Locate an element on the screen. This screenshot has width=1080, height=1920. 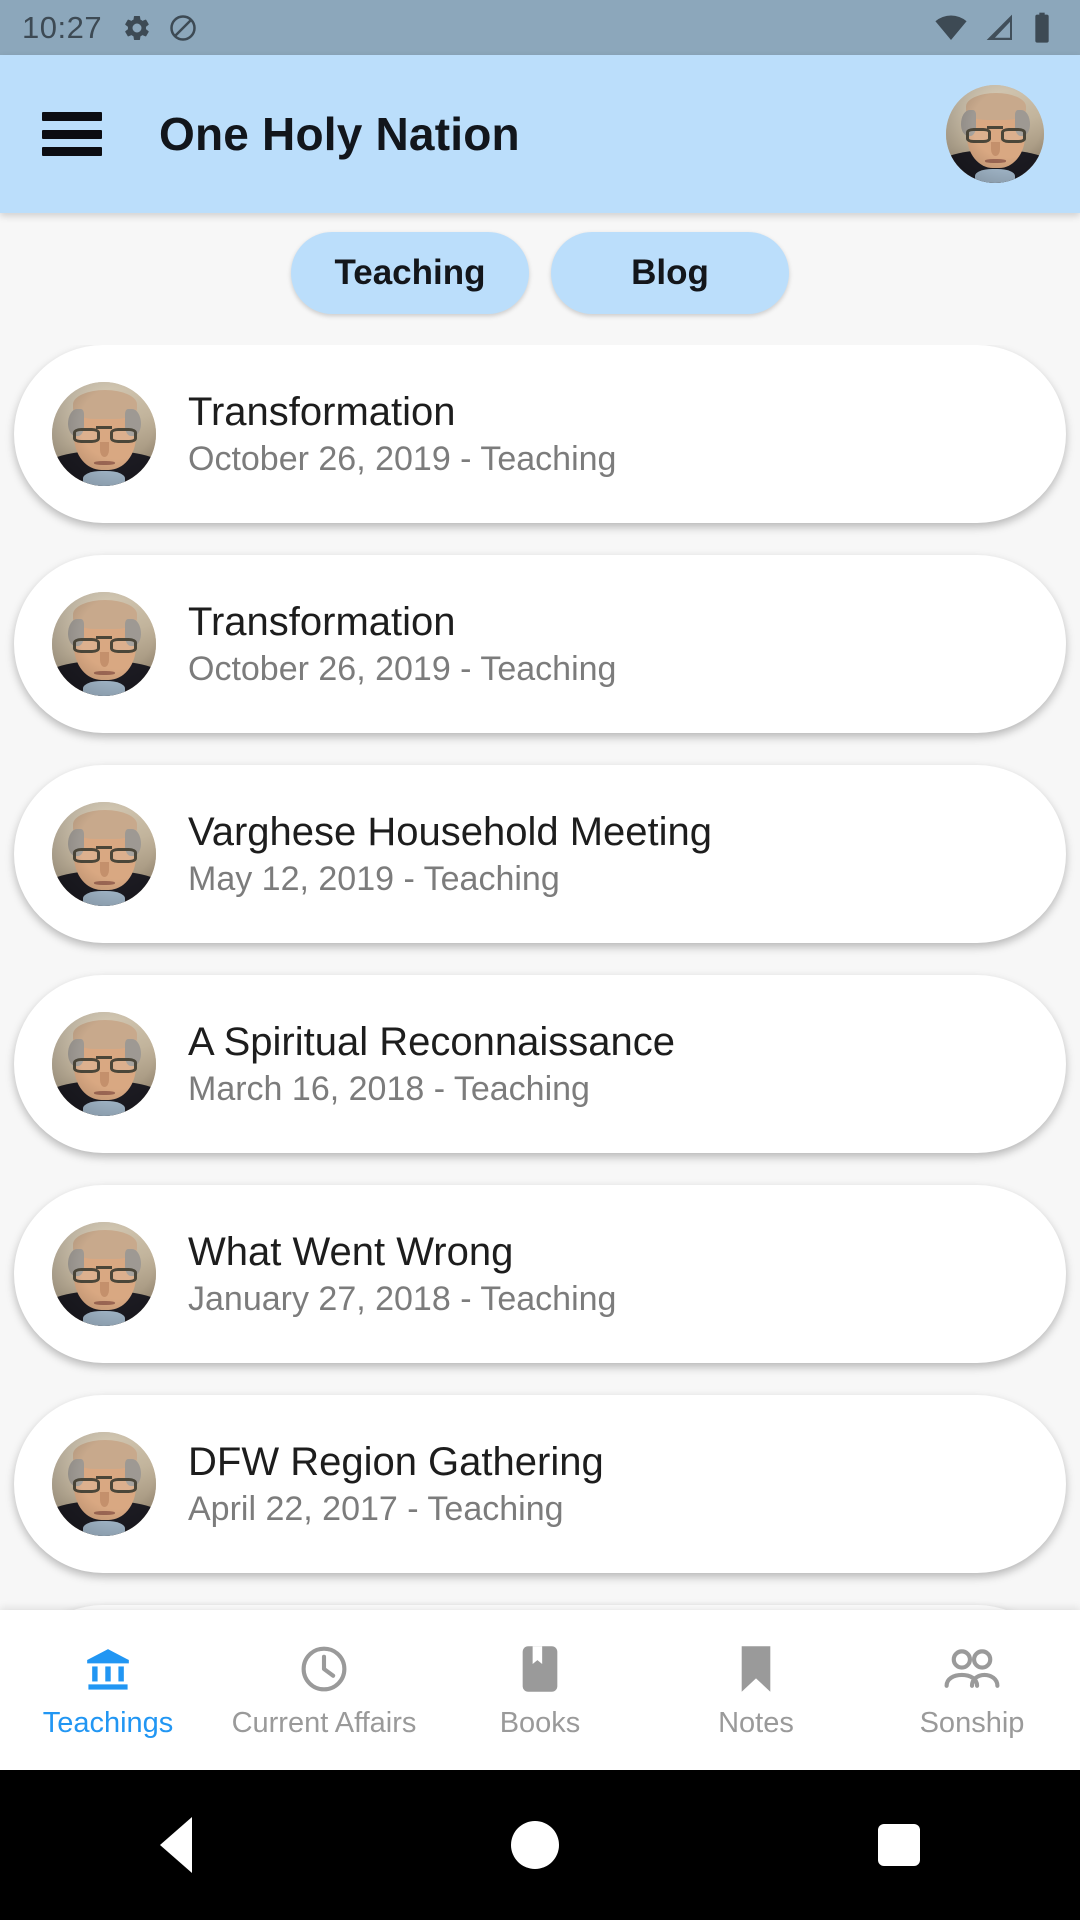
do-not-disturb-icon is located at coordinates (183, 27).